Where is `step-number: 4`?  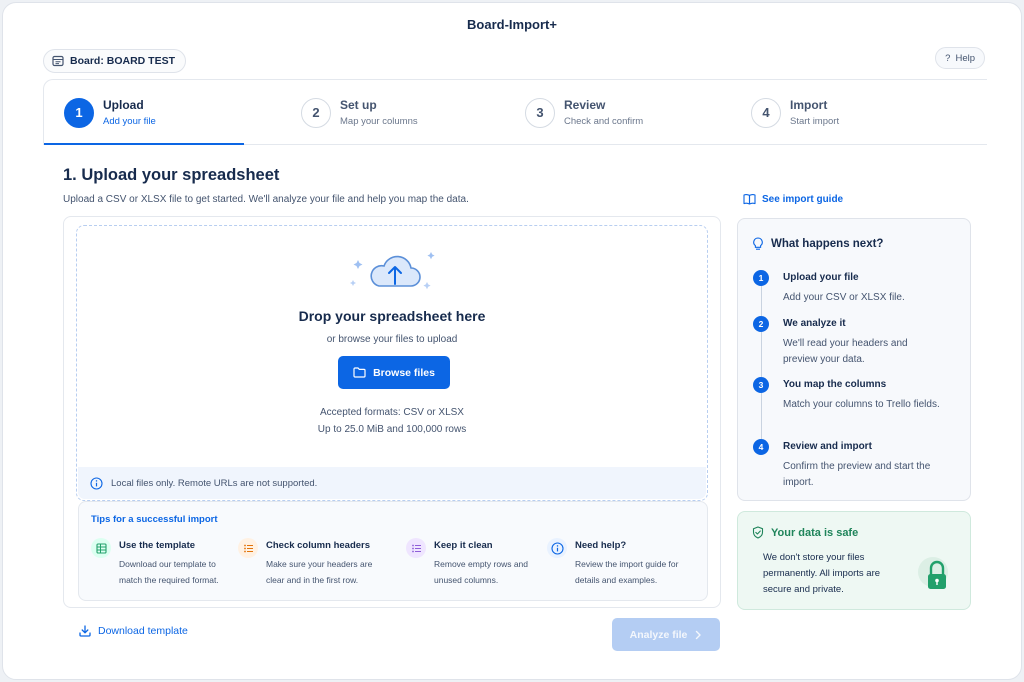 step-number: 4 is located at coordinates (766, 112).